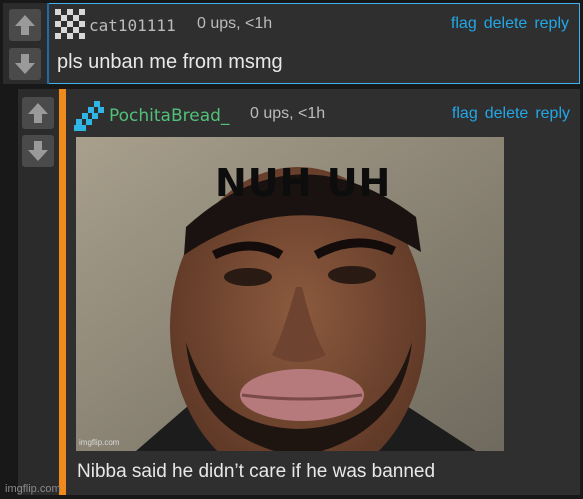 Image resolution: width=583 pixels, height=499 pixels. What do you see at coordinates (70, 24) in the screenshot?
I see `checker-avatar-icon` at bounding box center [70, 24].